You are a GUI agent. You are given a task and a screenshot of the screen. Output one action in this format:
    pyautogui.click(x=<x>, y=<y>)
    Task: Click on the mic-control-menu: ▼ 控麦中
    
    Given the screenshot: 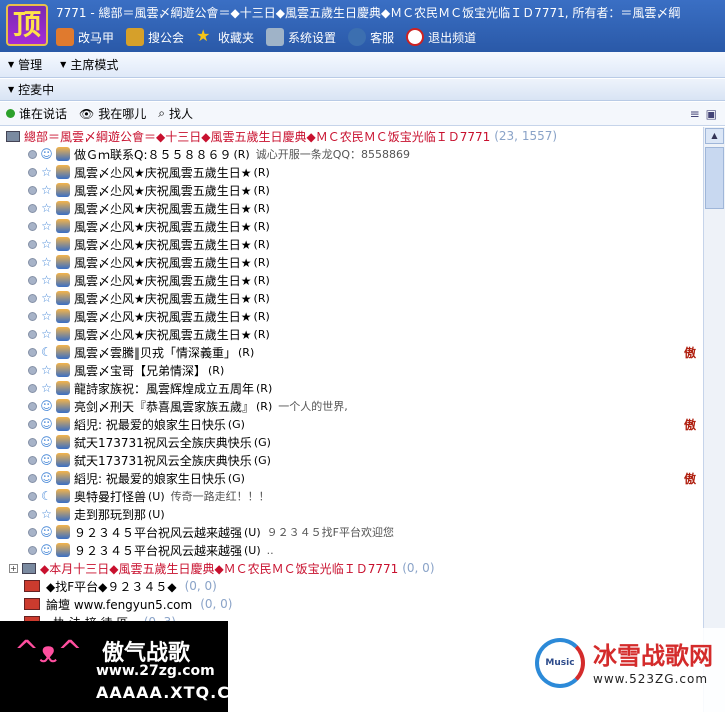 What is the action you would take?
    pyautogui.click(x=31, y=89)
    